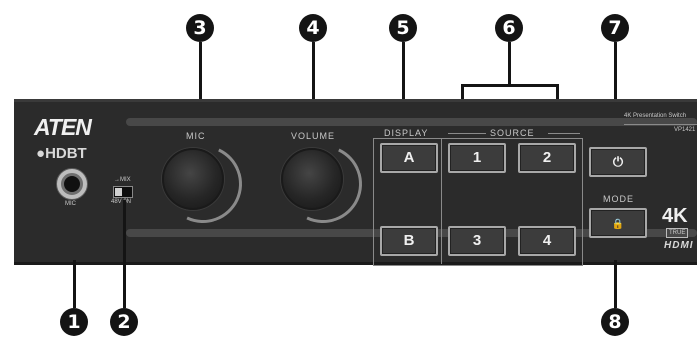 Image resolution: width=697 pixels, height=351 pixels. Describe the element at coordinates (63, 127) in the screenshot. I see `brand-logo: ATEN` at that location.